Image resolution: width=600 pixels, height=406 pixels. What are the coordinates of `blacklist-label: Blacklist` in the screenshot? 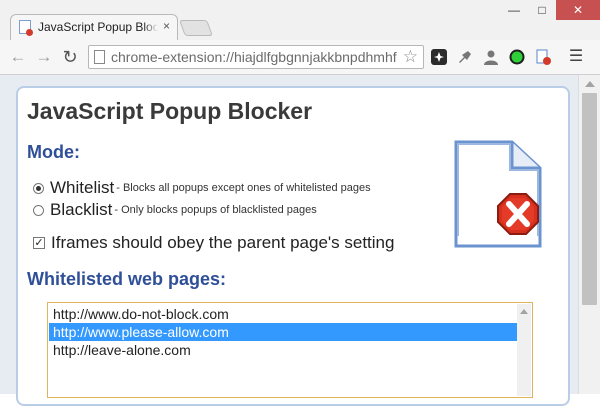 It's located at (81, 210).